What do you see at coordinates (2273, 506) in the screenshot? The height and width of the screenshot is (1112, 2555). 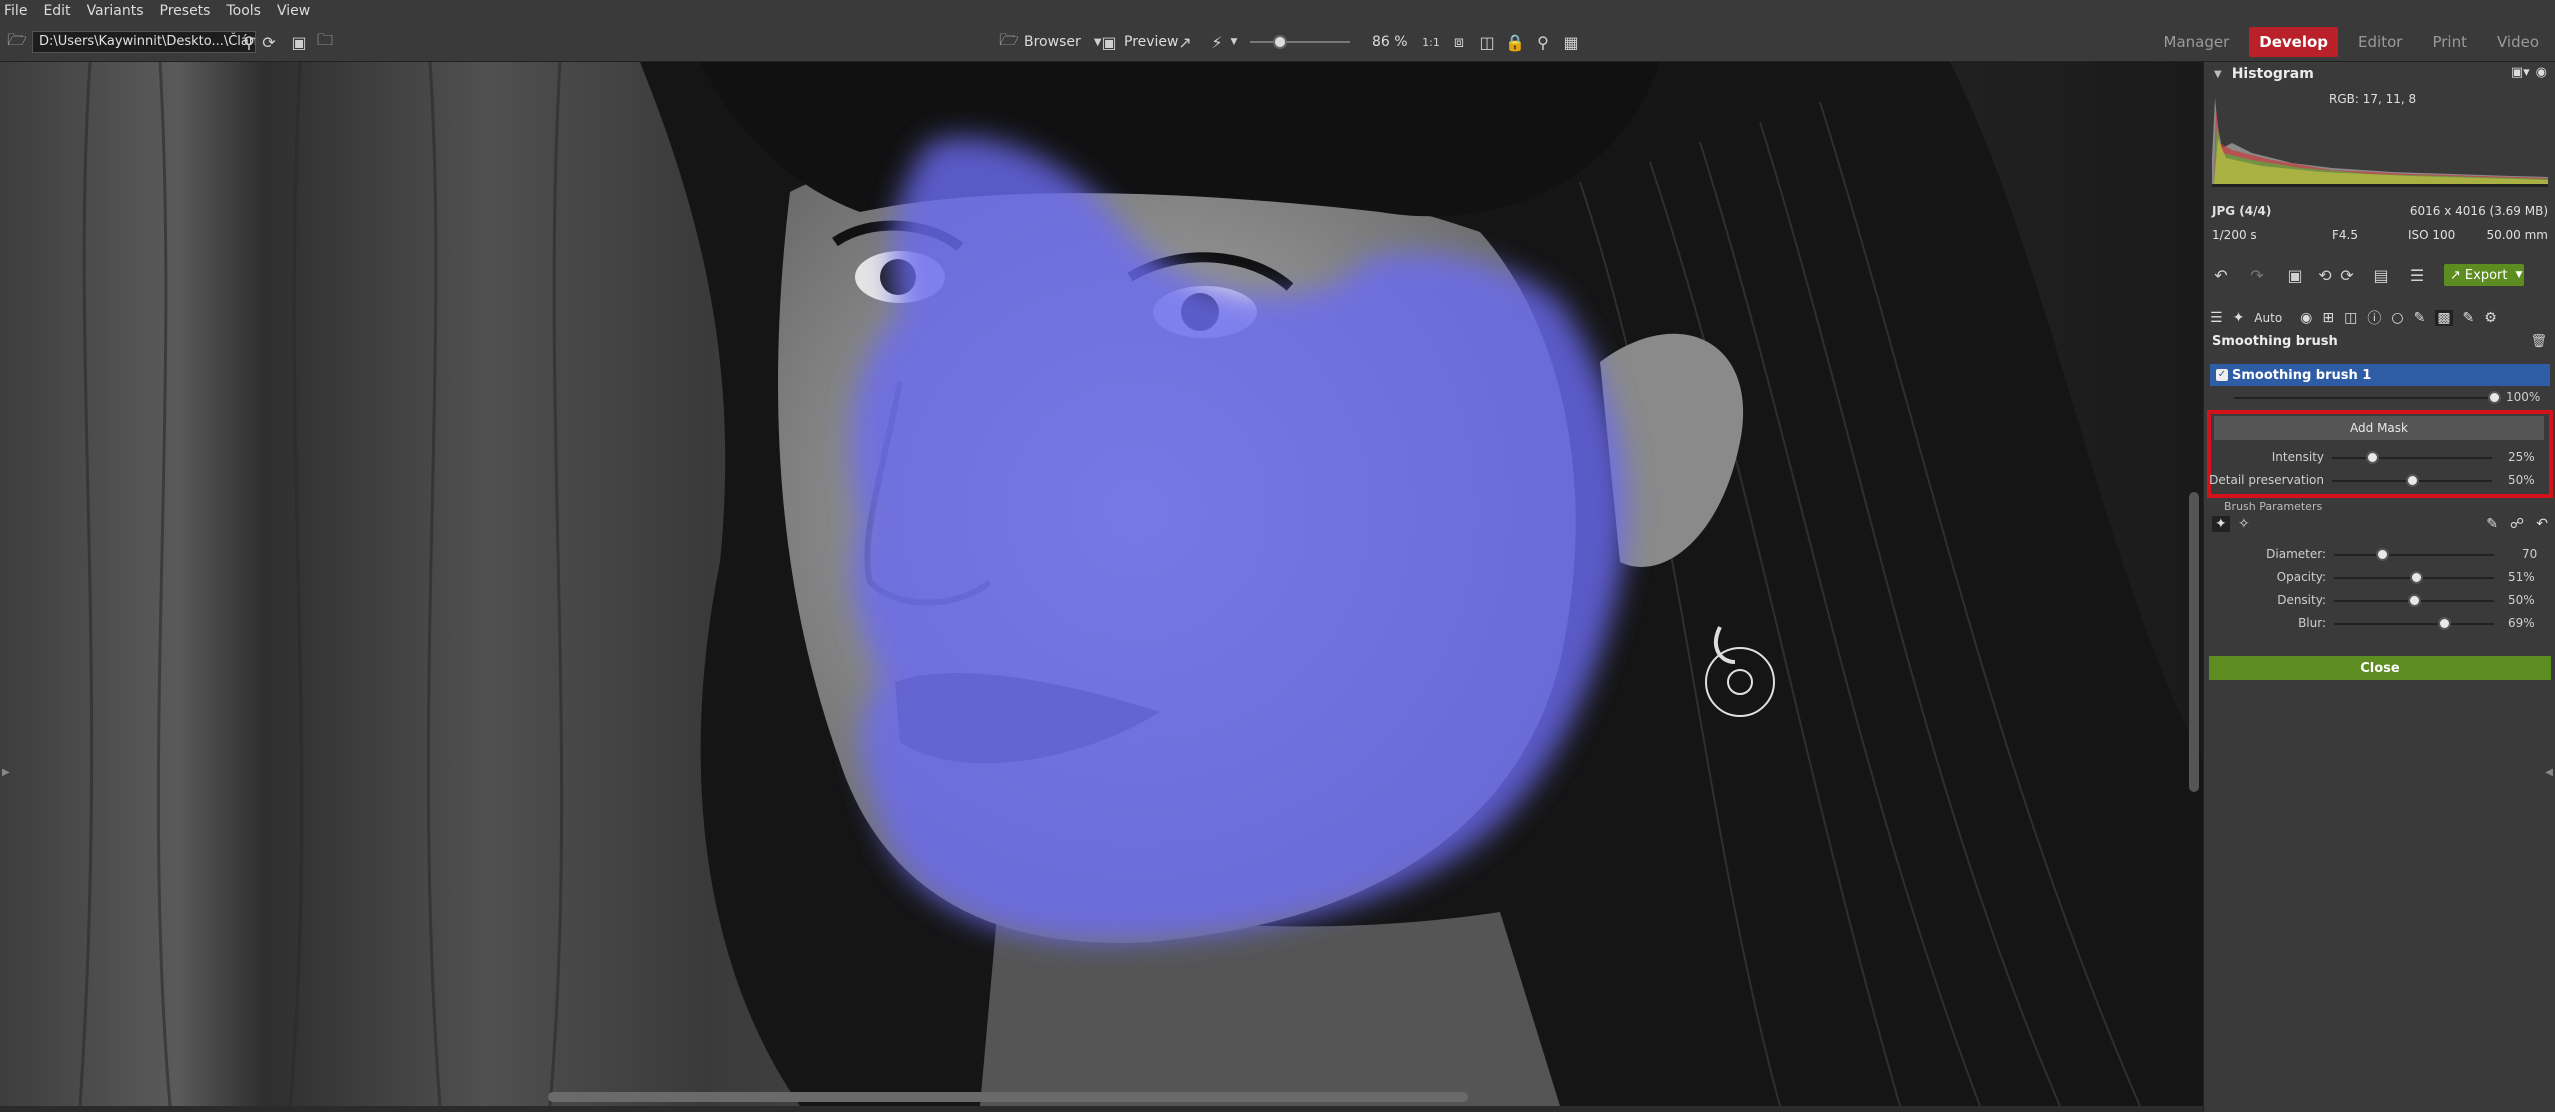 I see `brush-parameters-title: Brush Parameters` at bounding box center [2273, 506].